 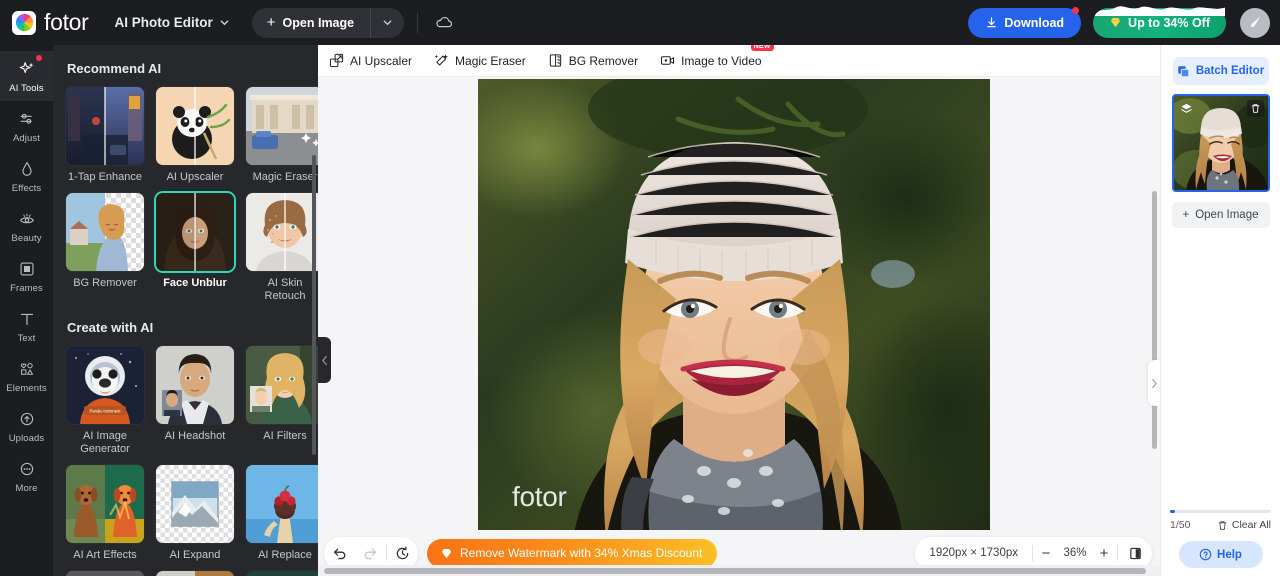 I want to click on sidebar-item-beauty: Beauty, so click(x=26, y=226).